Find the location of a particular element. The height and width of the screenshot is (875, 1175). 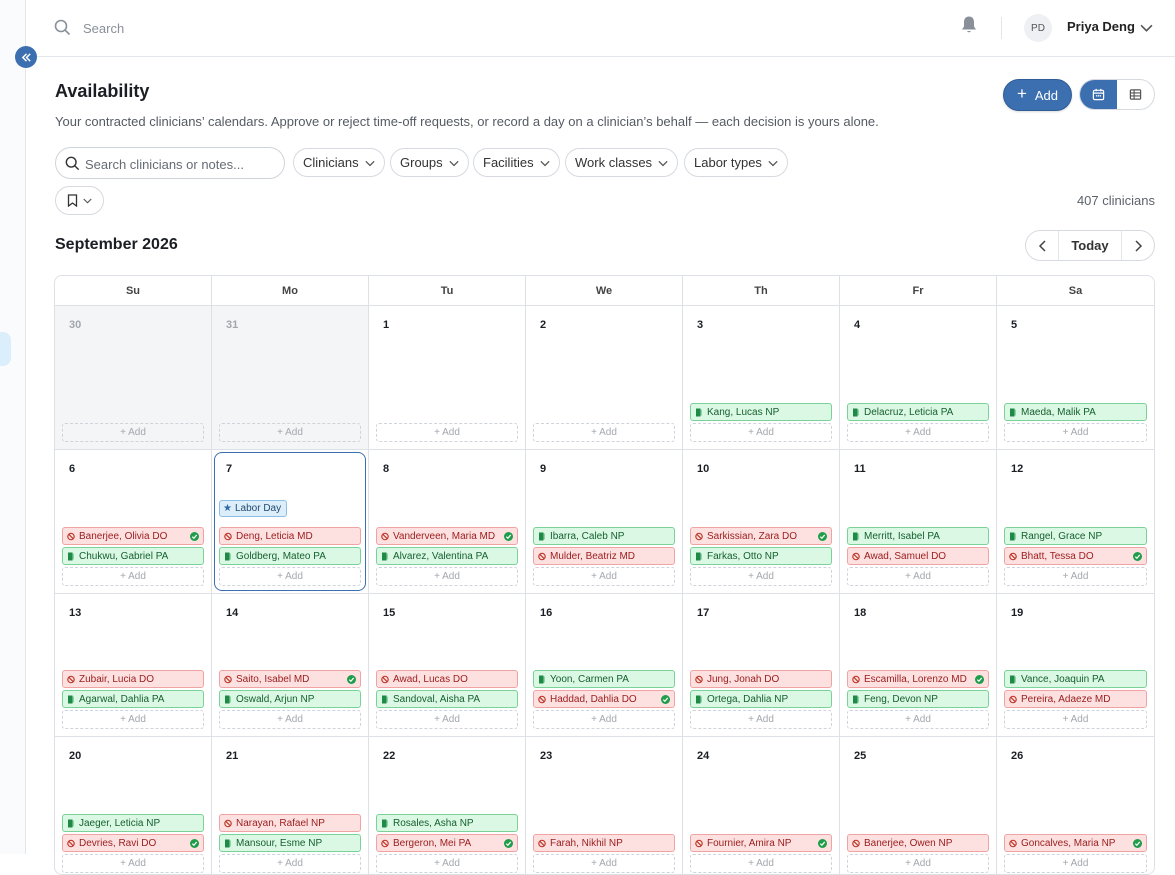

clinician-search-input is located at coordinates (180, 164).